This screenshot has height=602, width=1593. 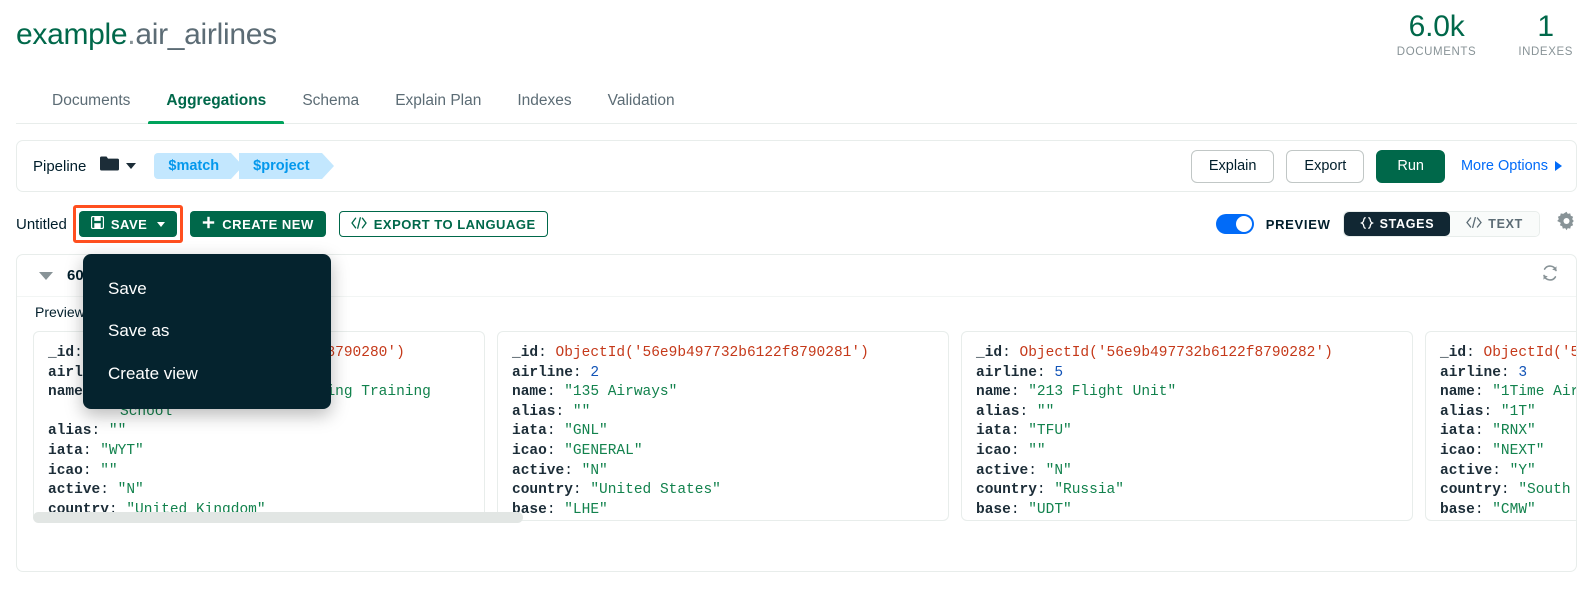 I want to click on menu-item-save-as: Save as, so click(x=207, y=331).